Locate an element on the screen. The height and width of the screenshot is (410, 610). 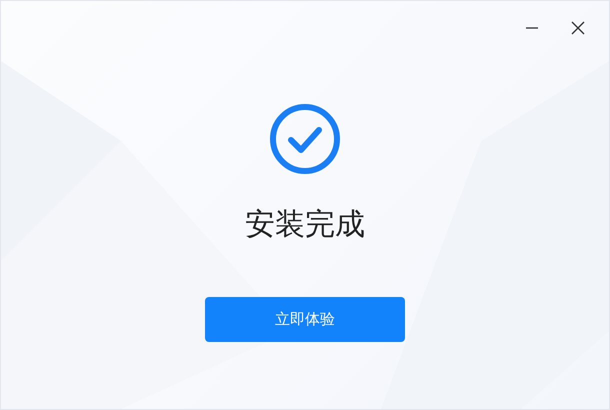
primary-button: 立即体验 is located at coordinates (305, 319).